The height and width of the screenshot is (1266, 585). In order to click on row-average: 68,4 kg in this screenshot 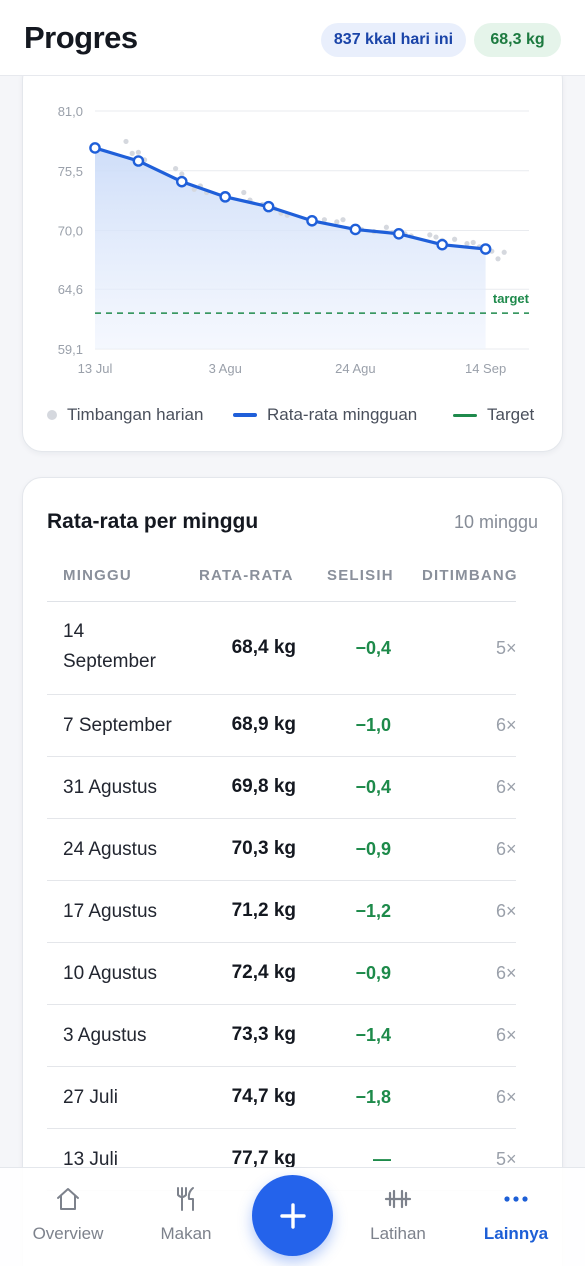, I will do `click(263, 647)`.